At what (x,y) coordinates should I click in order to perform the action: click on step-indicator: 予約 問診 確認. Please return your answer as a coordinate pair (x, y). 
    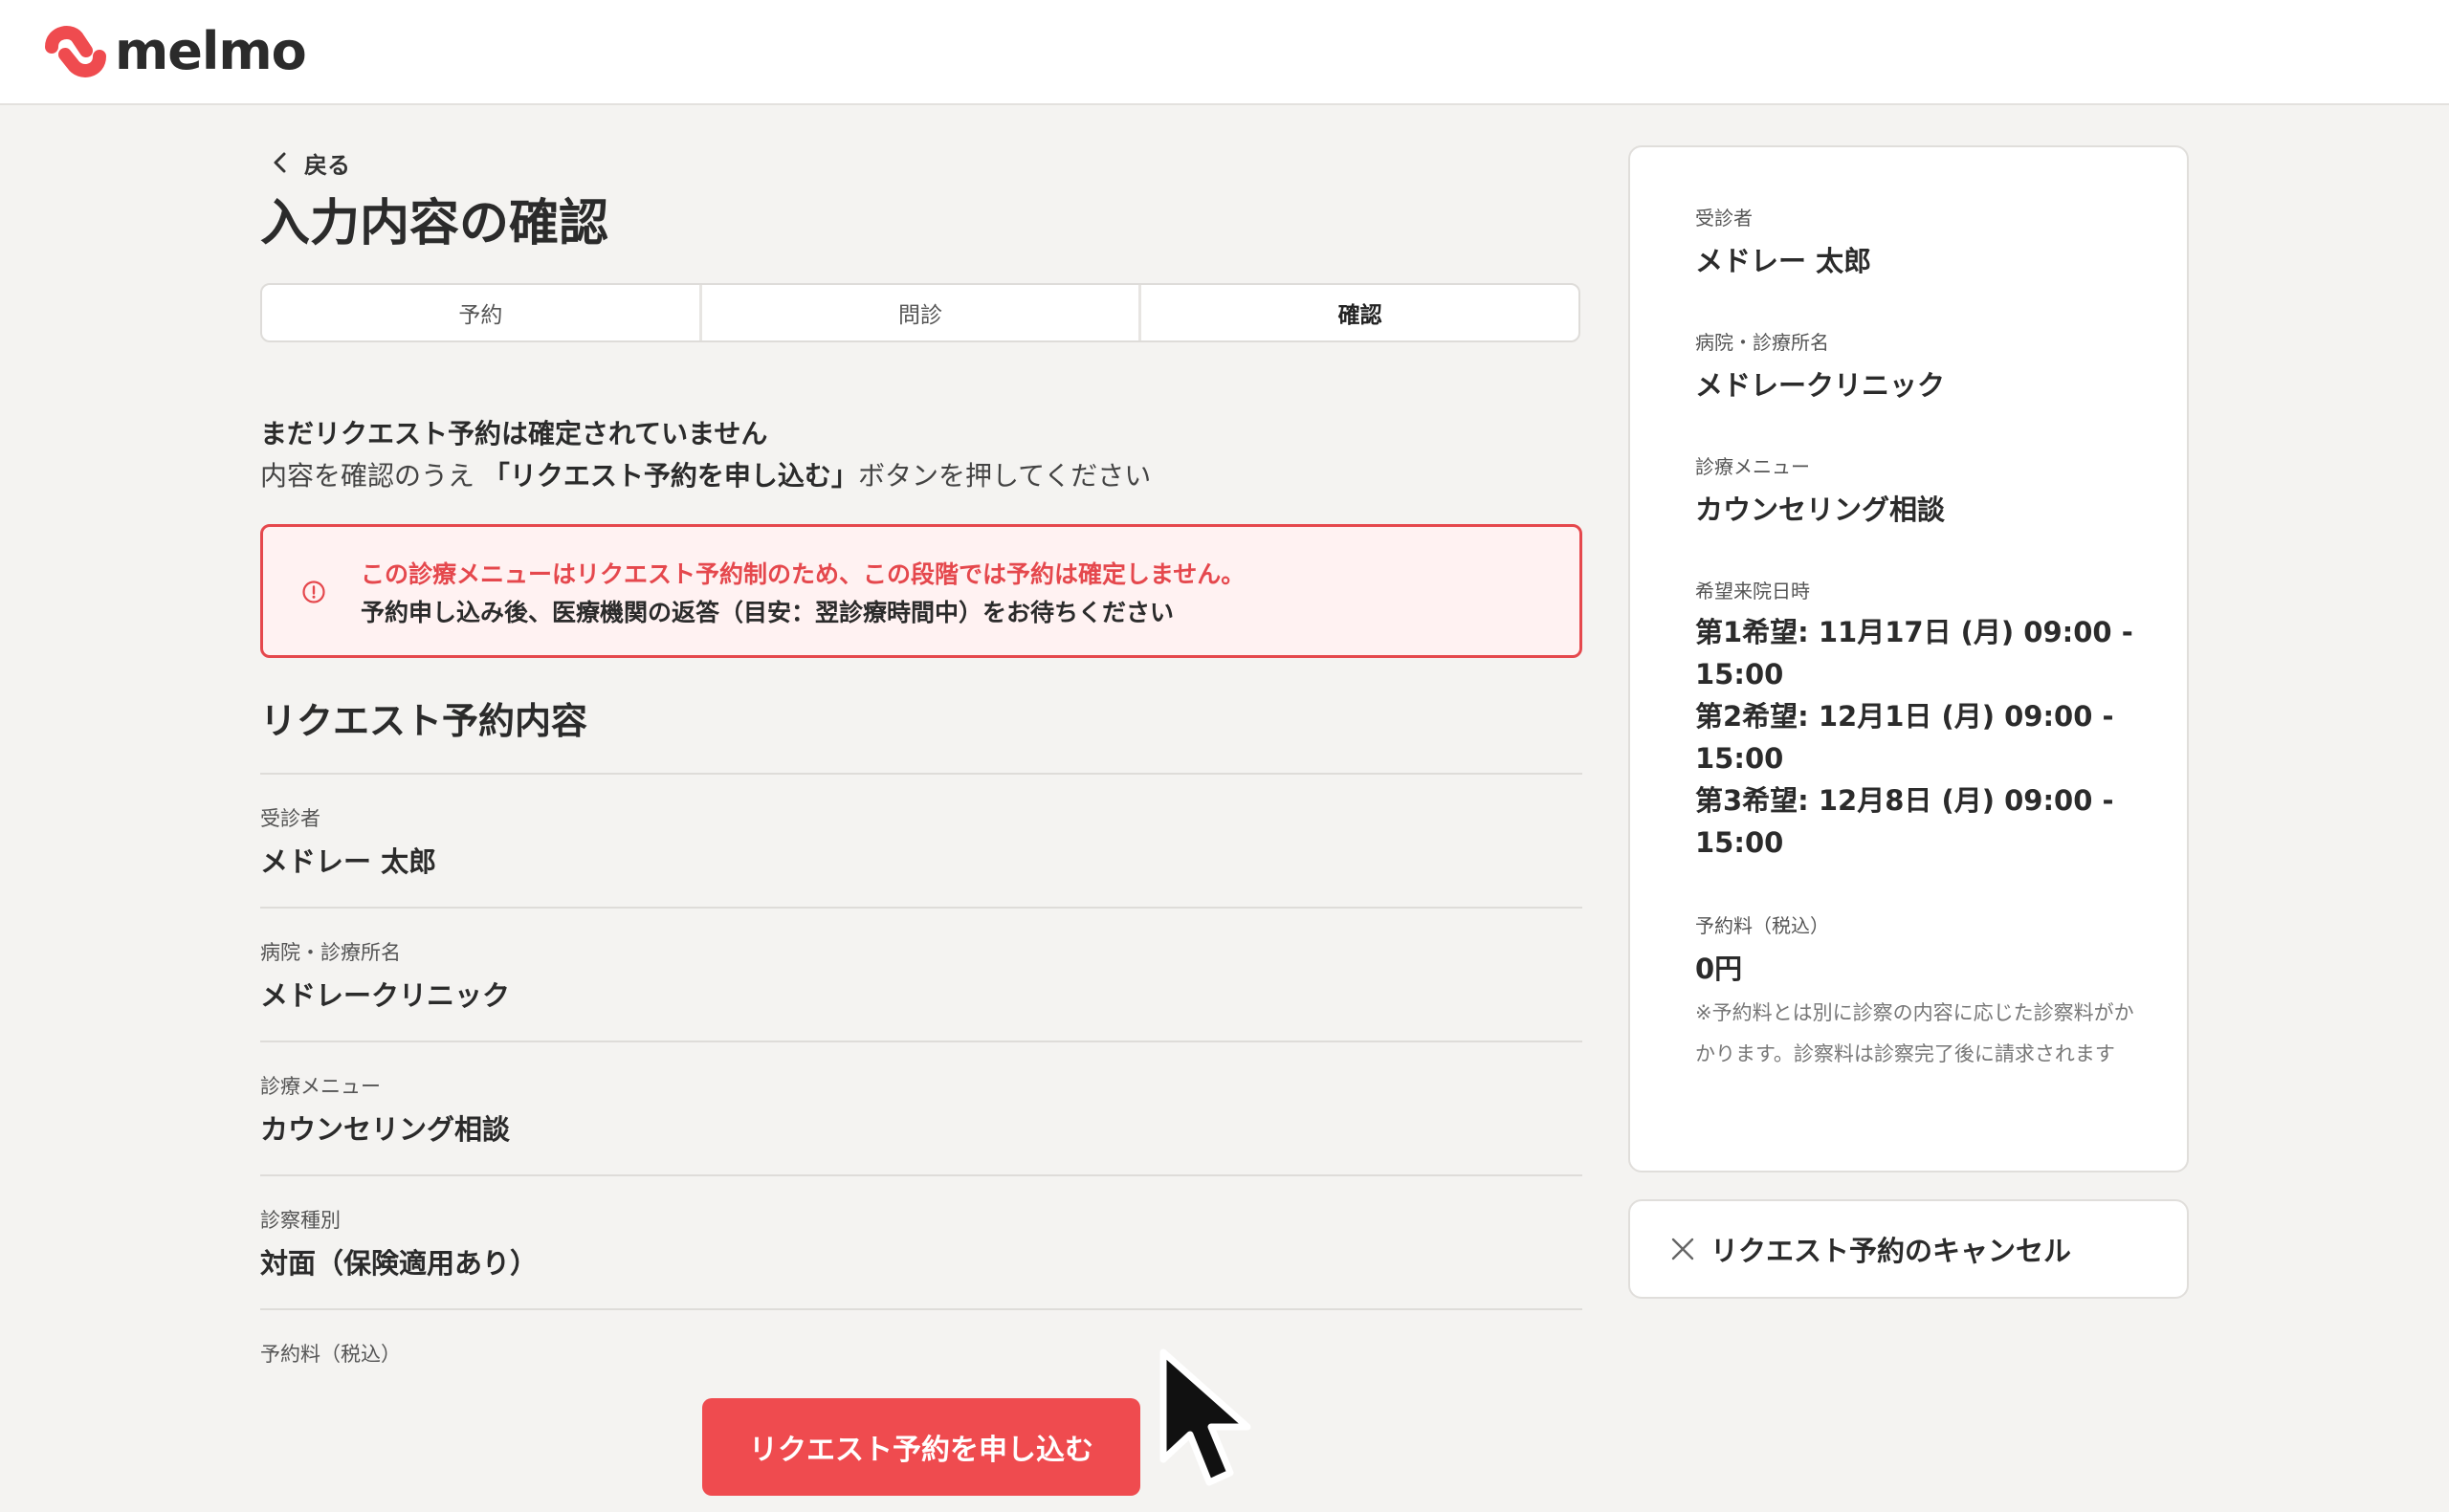
    Looking at the image, I should click on (920, 312).